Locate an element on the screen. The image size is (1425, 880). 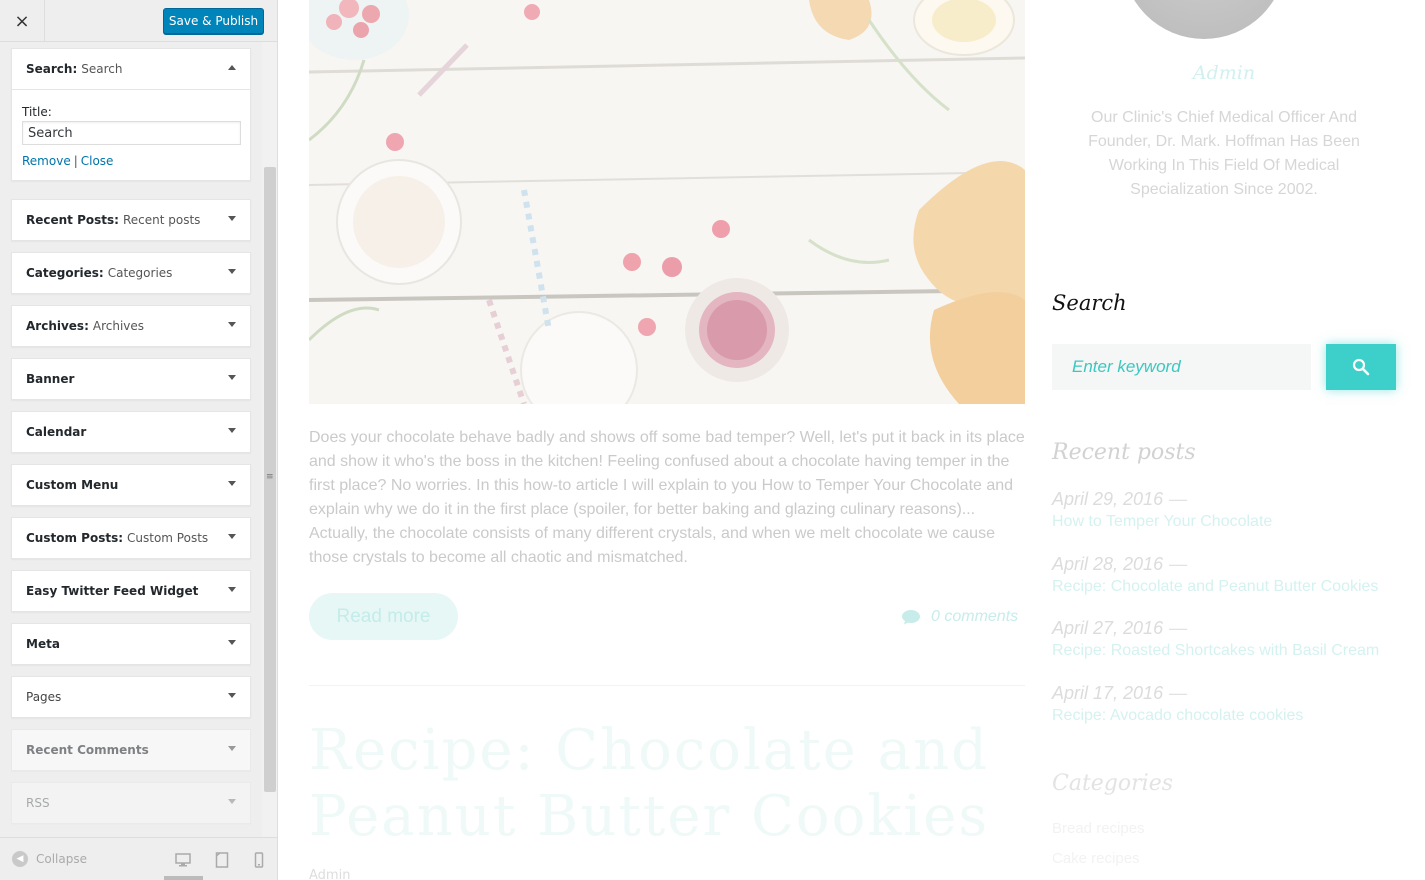
sidebar-scrollbar is located at coordinates (269, 439).